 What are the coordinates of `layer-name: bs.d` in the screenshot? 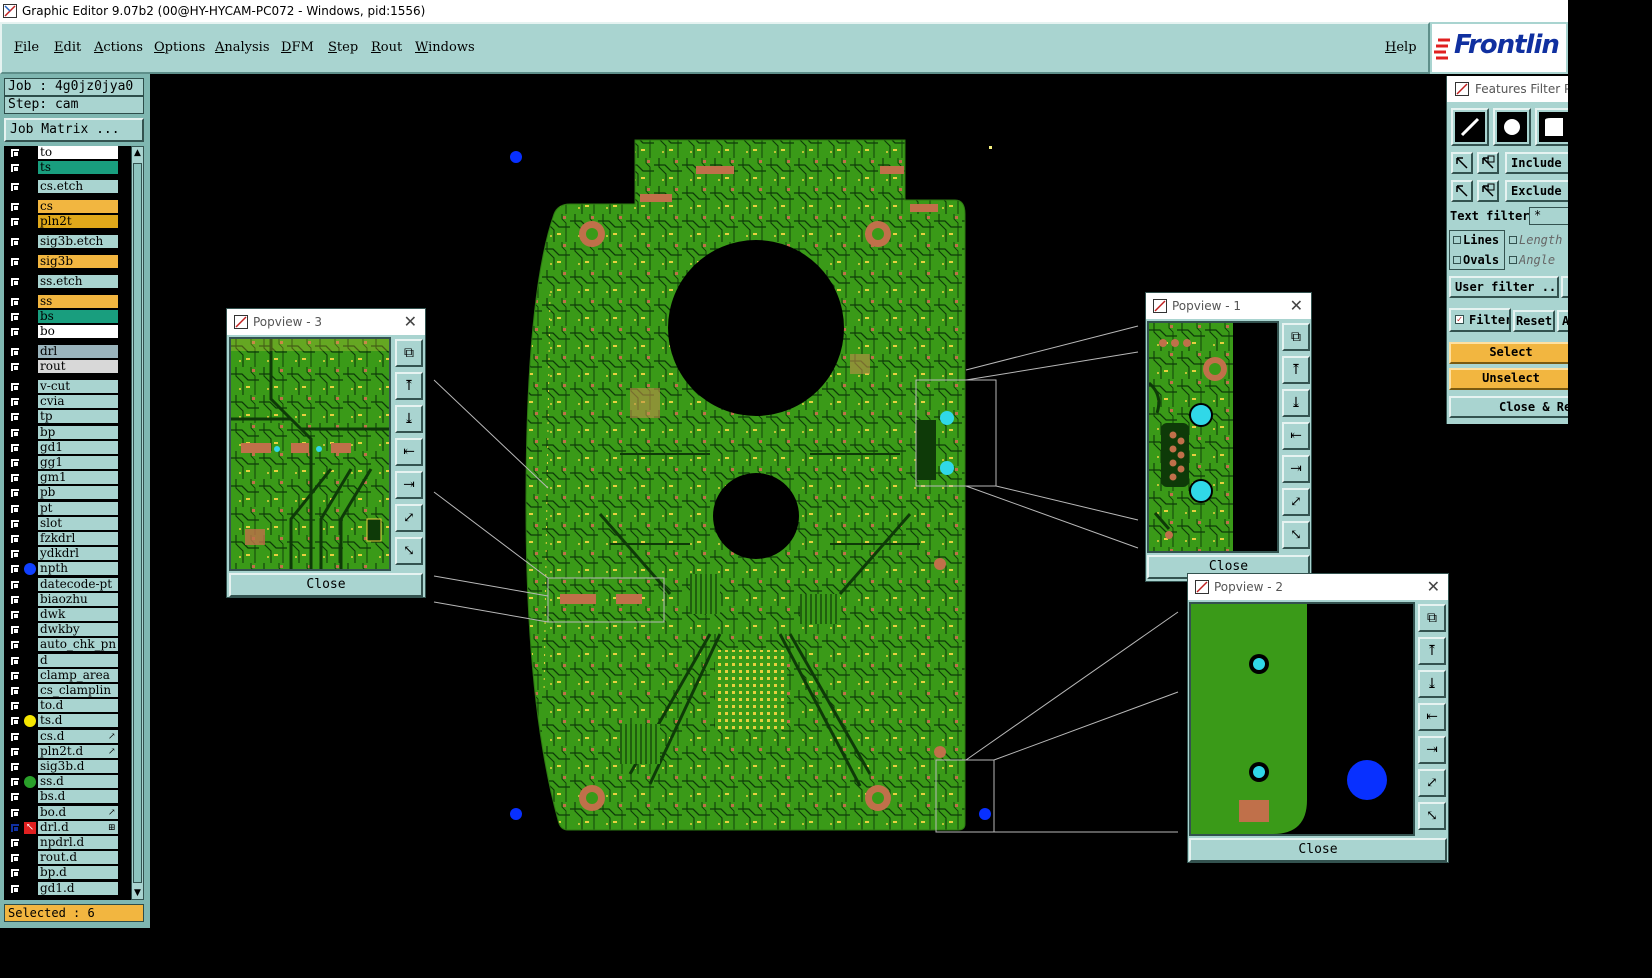 It's located at (78, 797).